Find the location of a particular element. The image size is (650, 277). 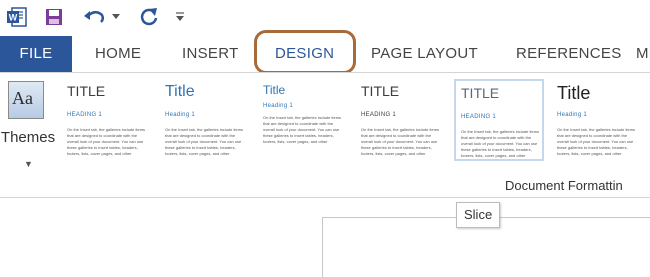

tab-file: FILE is located at coordinates (36, 54).